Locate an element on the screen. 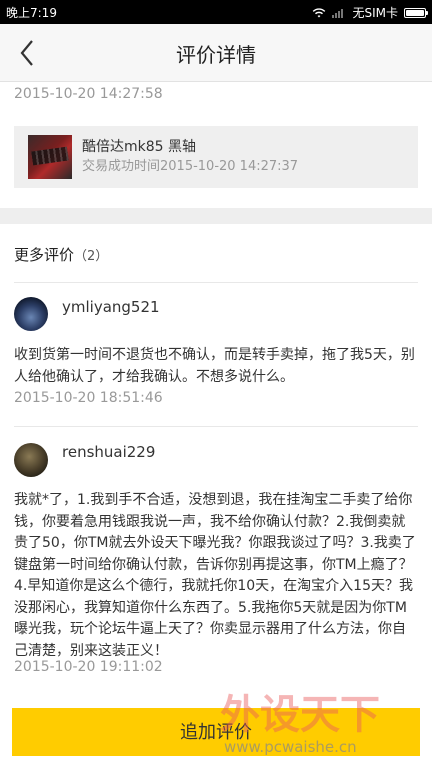 The image size is (432, 768). review-date: 2015-10-20 19:11:02 is located at coordinates (88, 667).